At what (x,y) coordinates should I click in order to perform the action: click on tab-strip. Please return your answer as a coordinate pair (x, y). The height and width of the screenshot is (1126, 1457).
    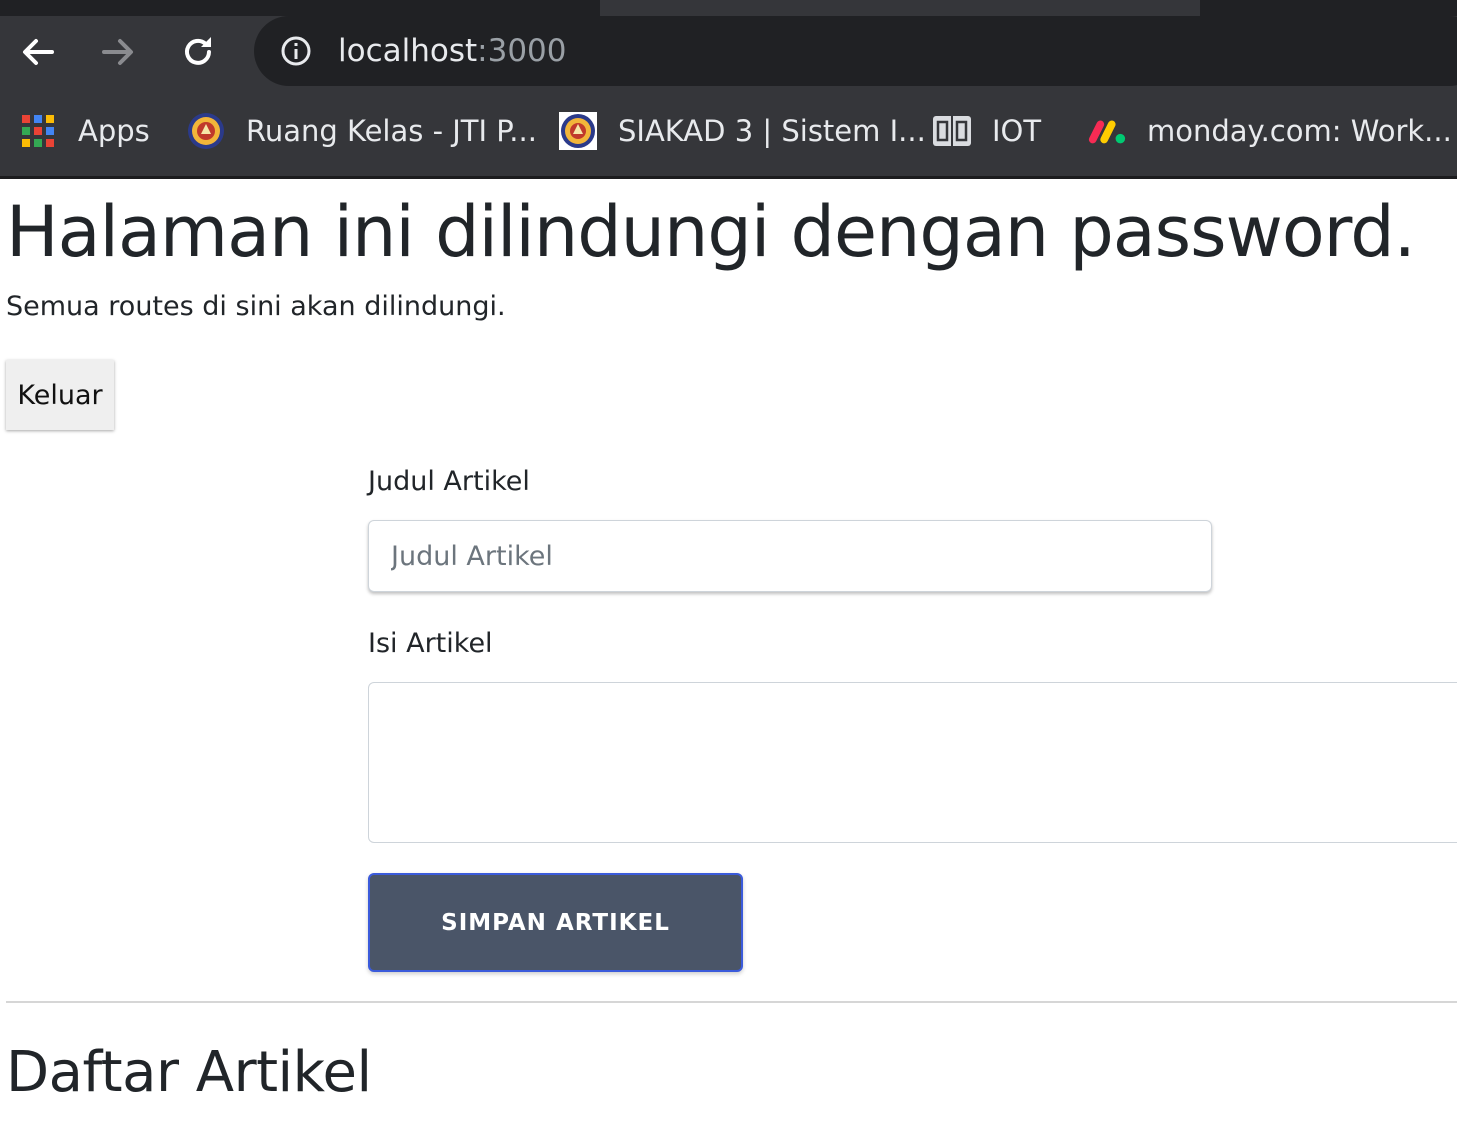
    Looking at the image, I should click on (728, 8).